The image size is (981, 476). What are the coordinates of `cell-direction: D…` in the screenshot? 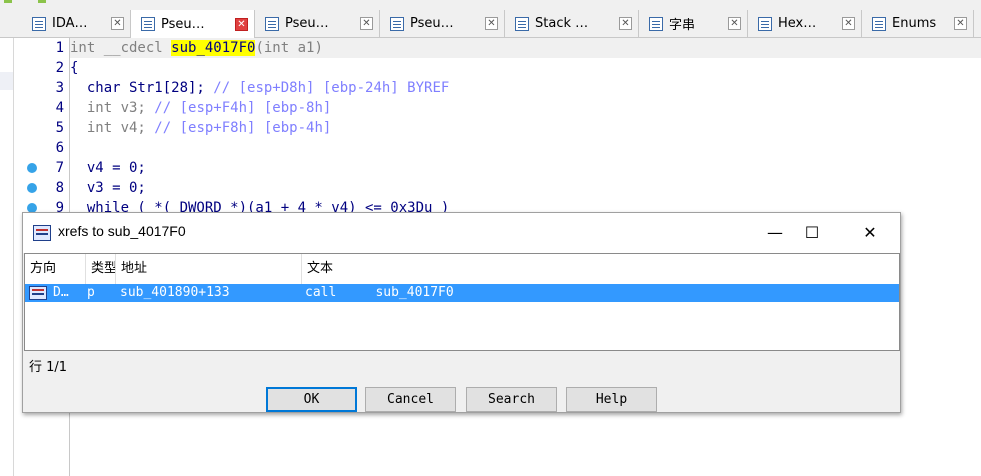 It's located at (61, 292).